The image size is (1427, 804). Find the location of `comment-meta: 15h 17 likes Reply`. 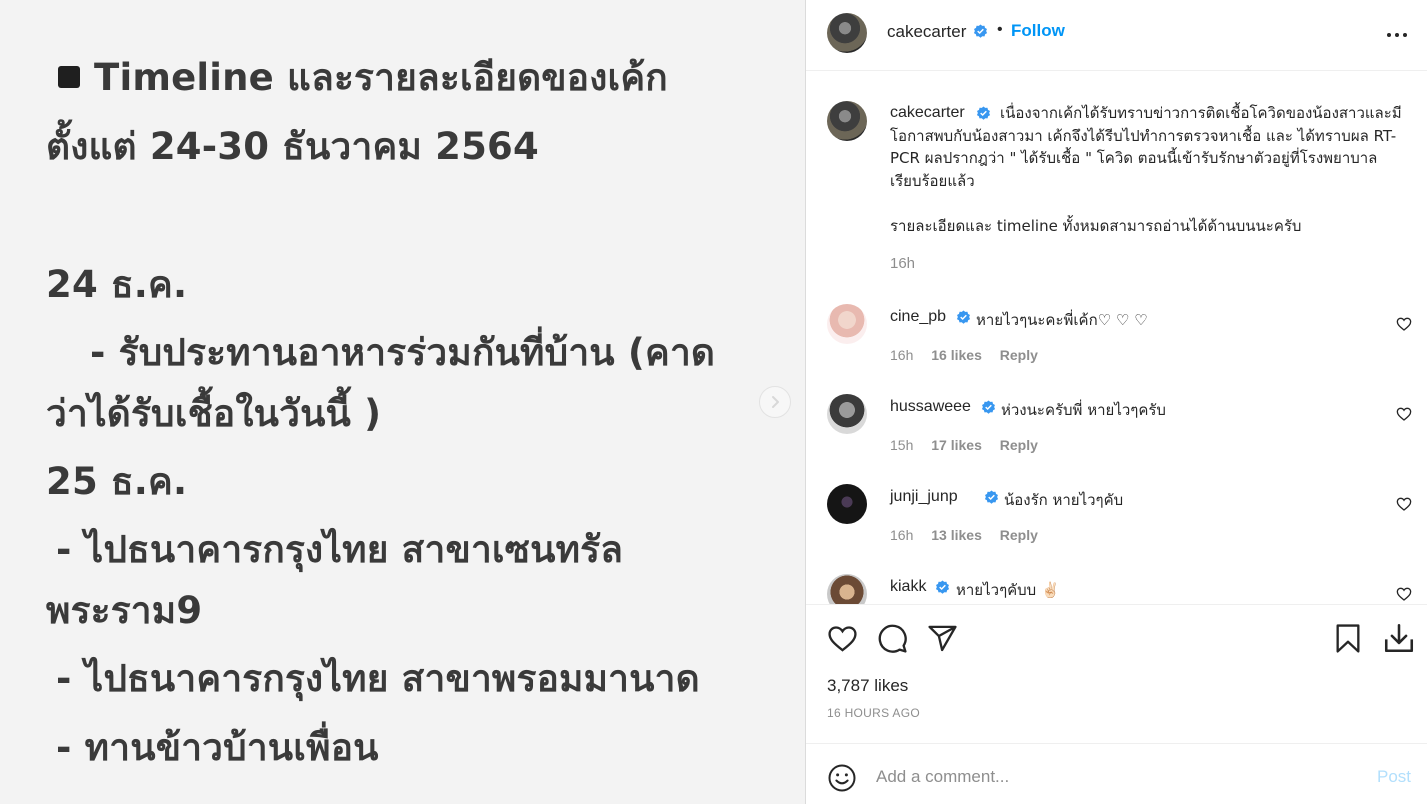

comment-meta: 15h 17 likes Reply is located at coordinates (971, 445).